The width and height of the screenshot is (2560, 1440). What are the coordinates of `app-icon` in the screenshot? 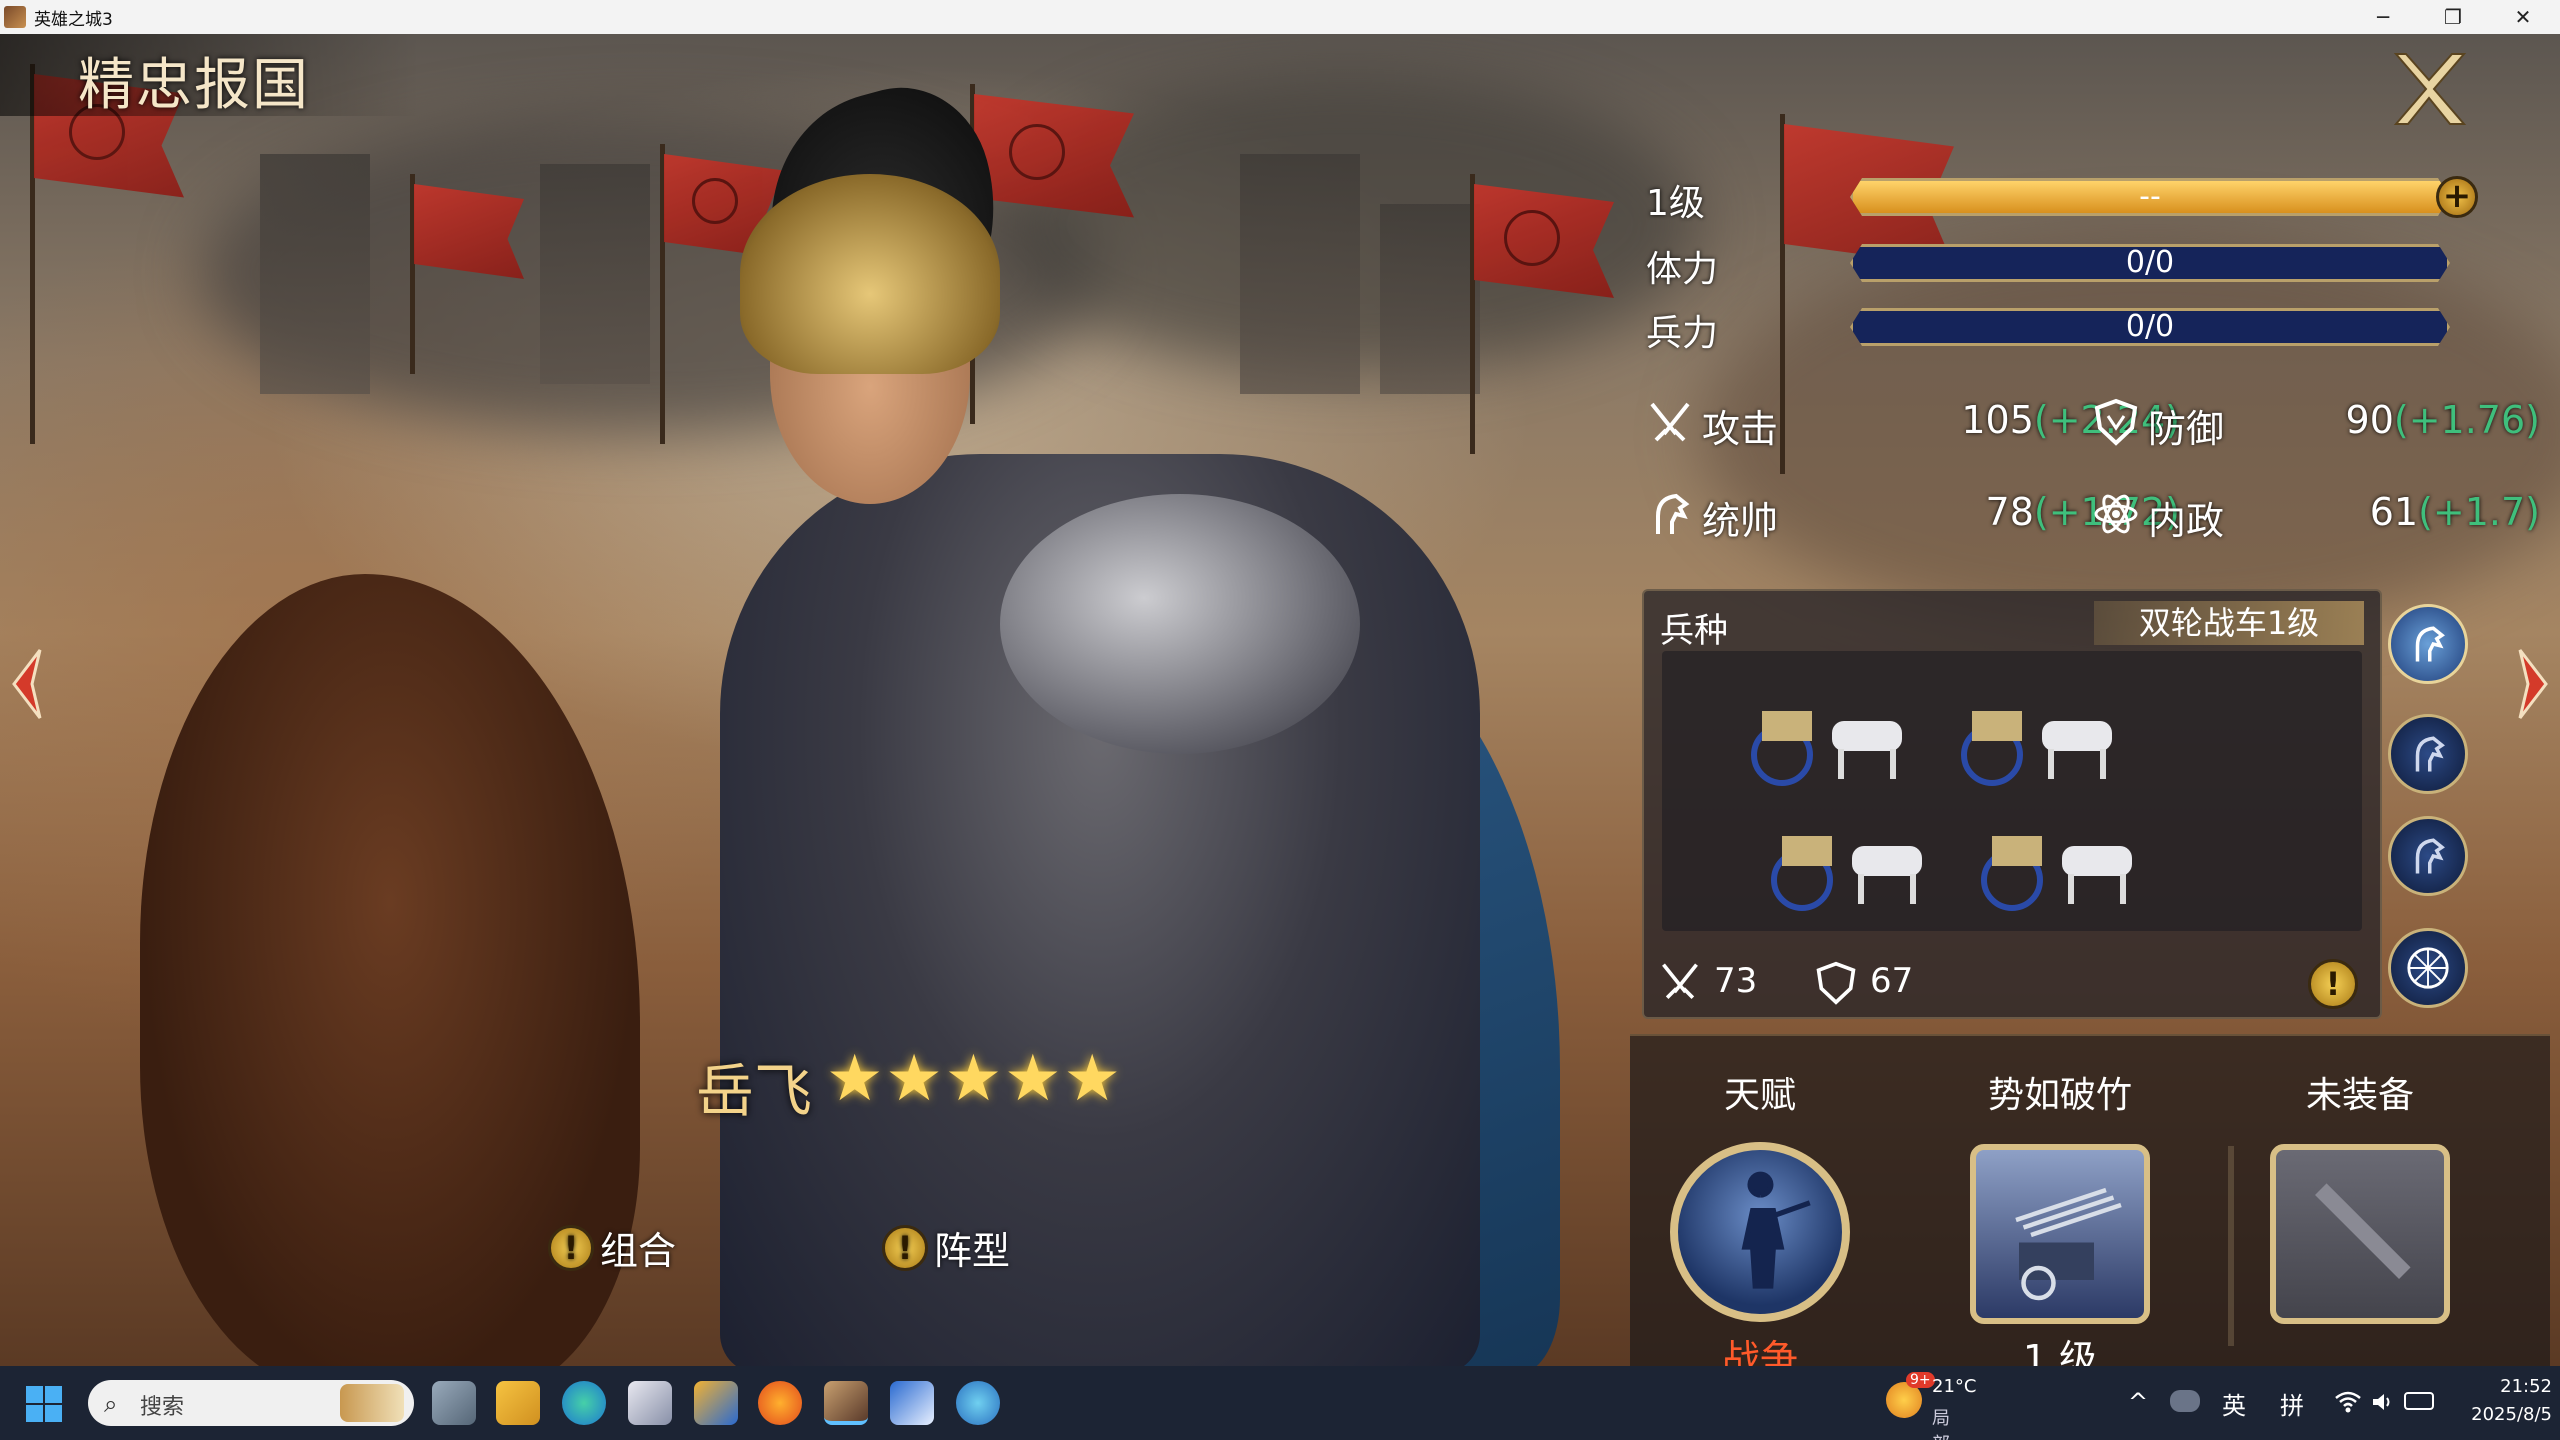 It's located at (15, 17).